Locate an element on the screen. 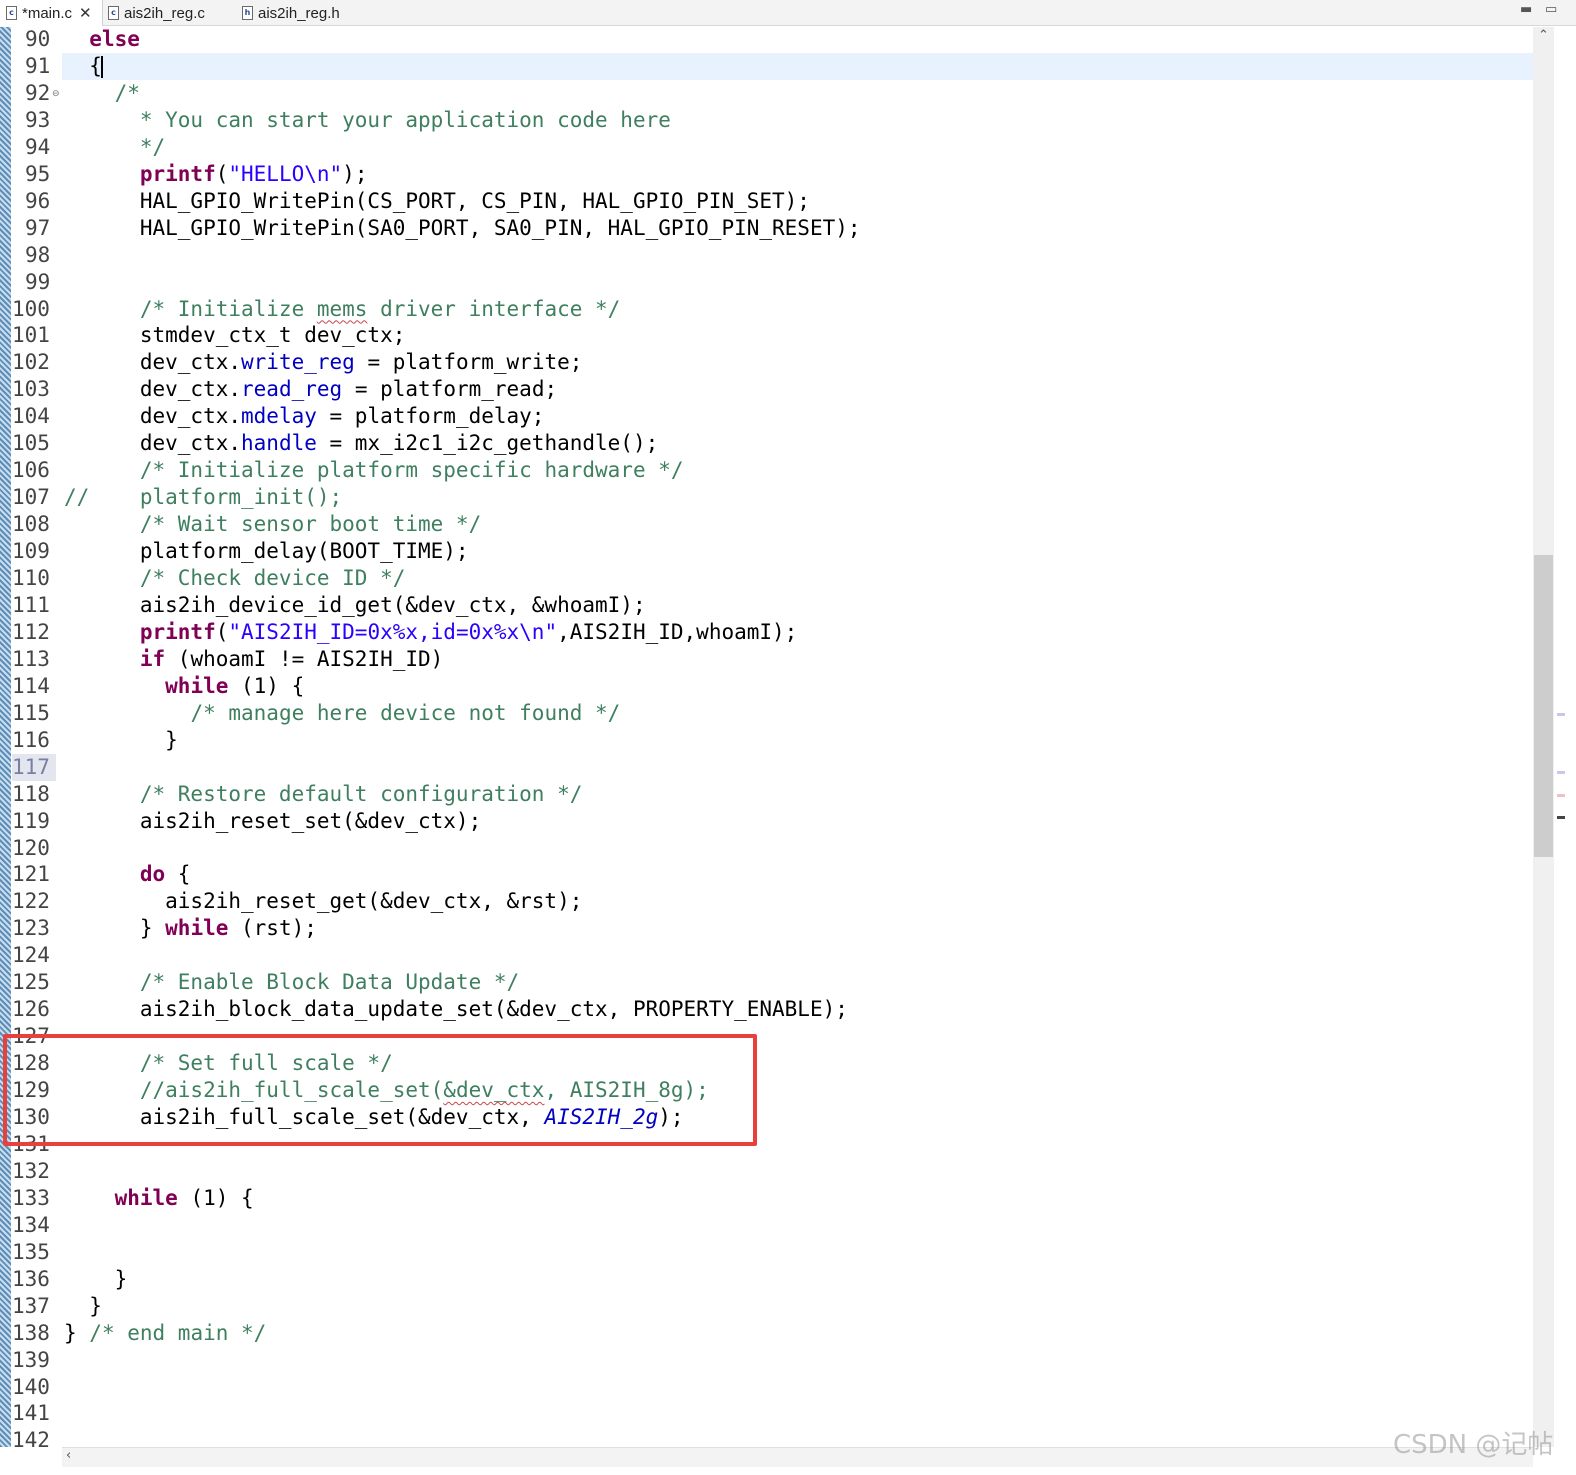  code-token: printf is located at coordinates (177, 631).